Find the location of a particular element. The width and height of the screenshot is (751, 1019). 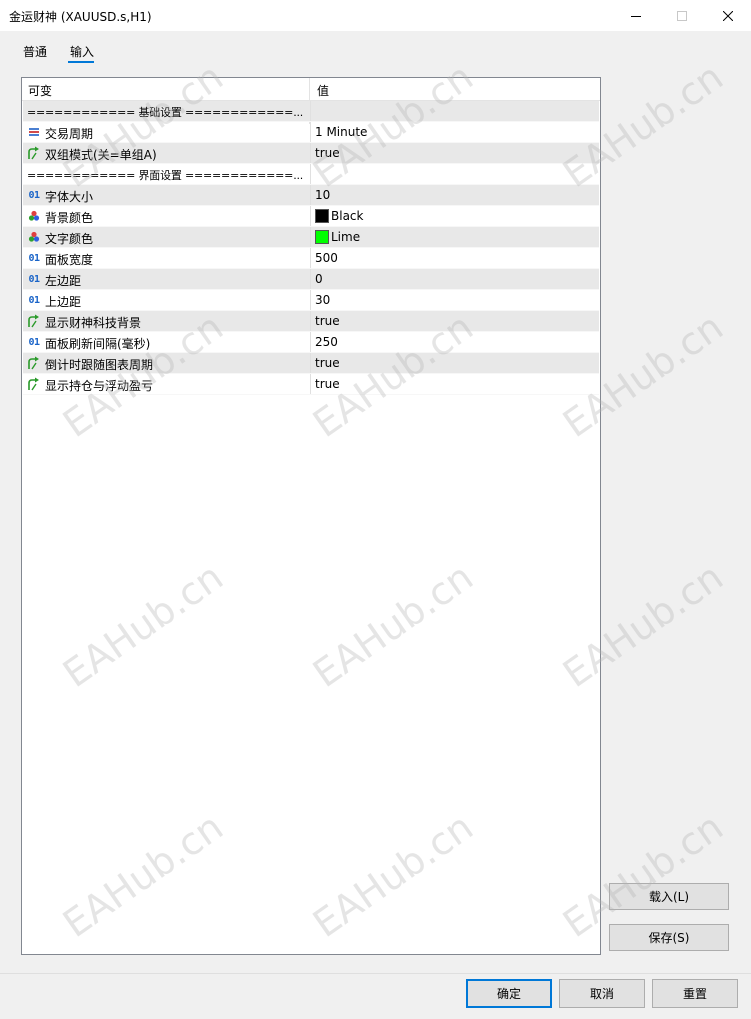

close-button is located at coordinates (728, 15).